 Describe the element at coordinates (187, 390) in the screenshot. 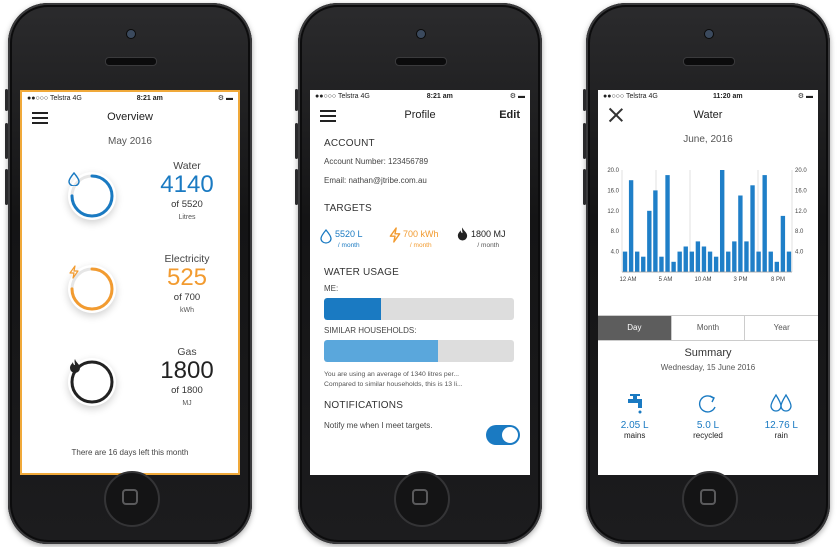

I see `utility-target: of 1800` at that location.